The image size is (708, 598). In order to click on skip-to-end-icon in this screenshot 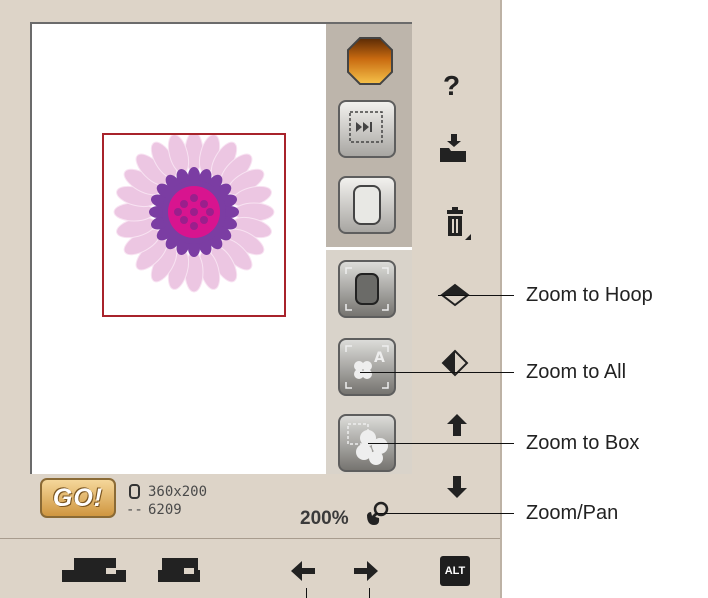, I will do `click(366, 127)`.